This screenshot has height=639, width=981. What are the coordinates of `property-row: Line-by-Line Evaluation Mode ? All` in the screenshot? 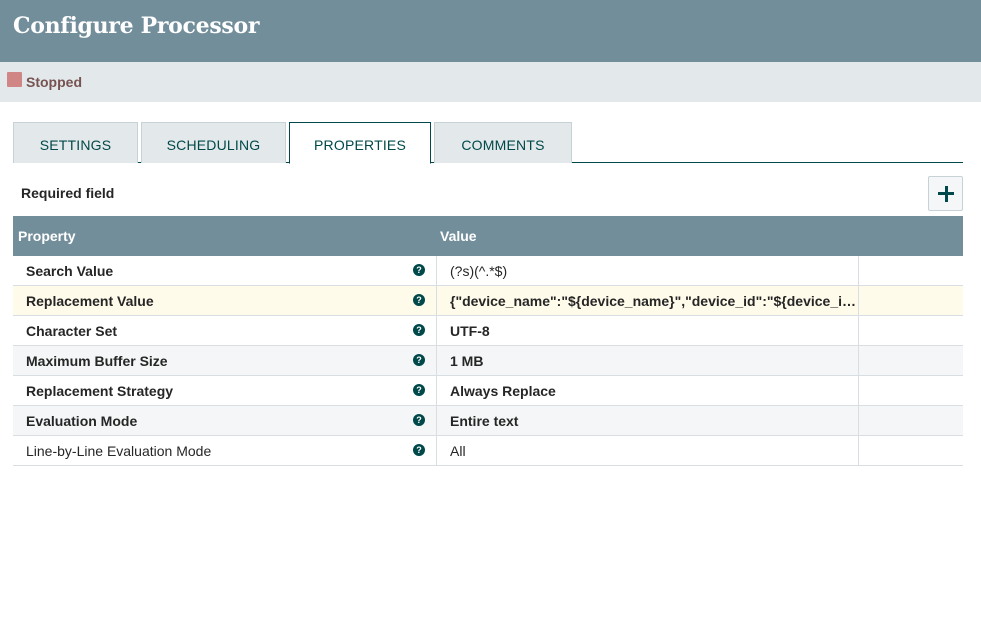 It's located at (488, 451).